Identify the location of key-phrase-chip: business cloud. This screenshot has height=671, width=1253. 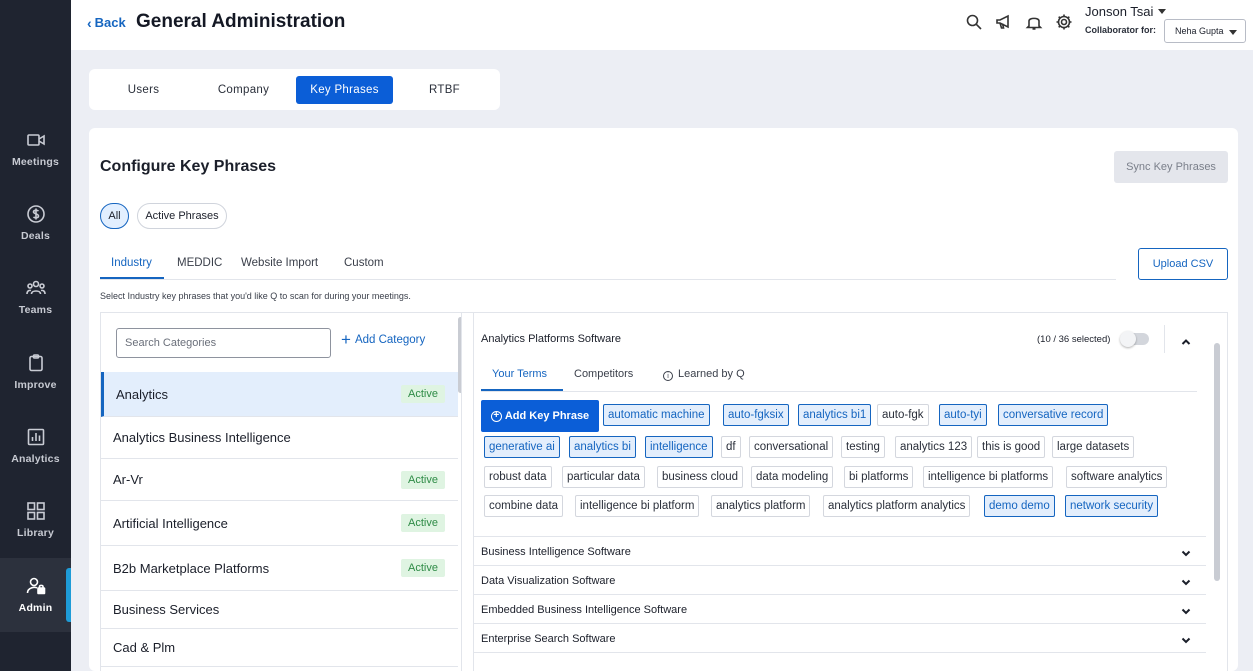
(700, 477).